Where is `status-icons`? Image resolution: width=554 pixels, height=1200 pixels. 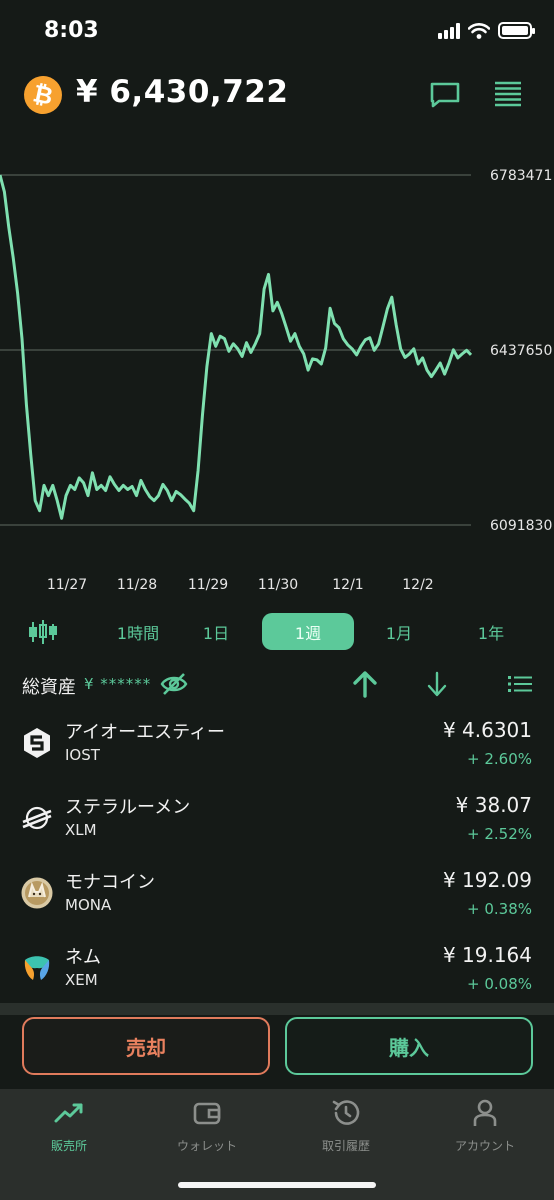
status-icons is located at coordinates (486, 30).